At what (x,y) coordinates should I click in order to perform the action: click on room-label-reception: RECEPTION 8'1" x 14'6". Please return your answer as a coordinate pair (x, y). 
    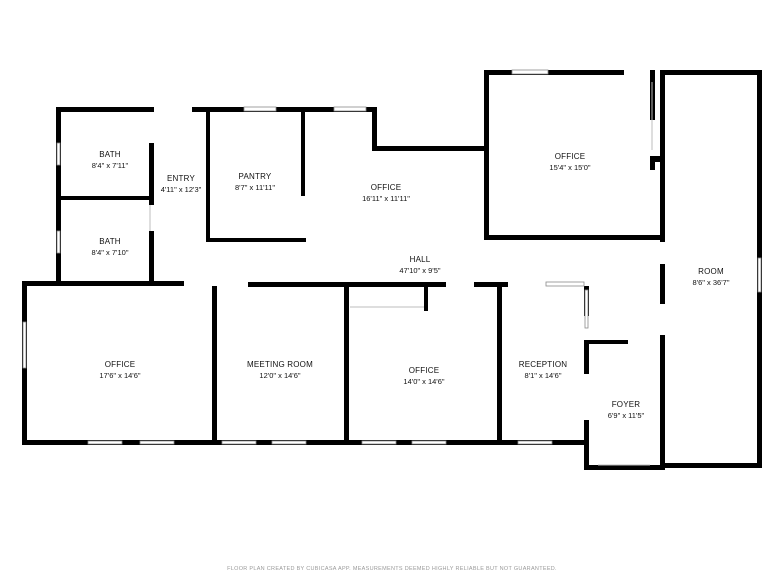
    Looking at the image, I should click on (543, 370).